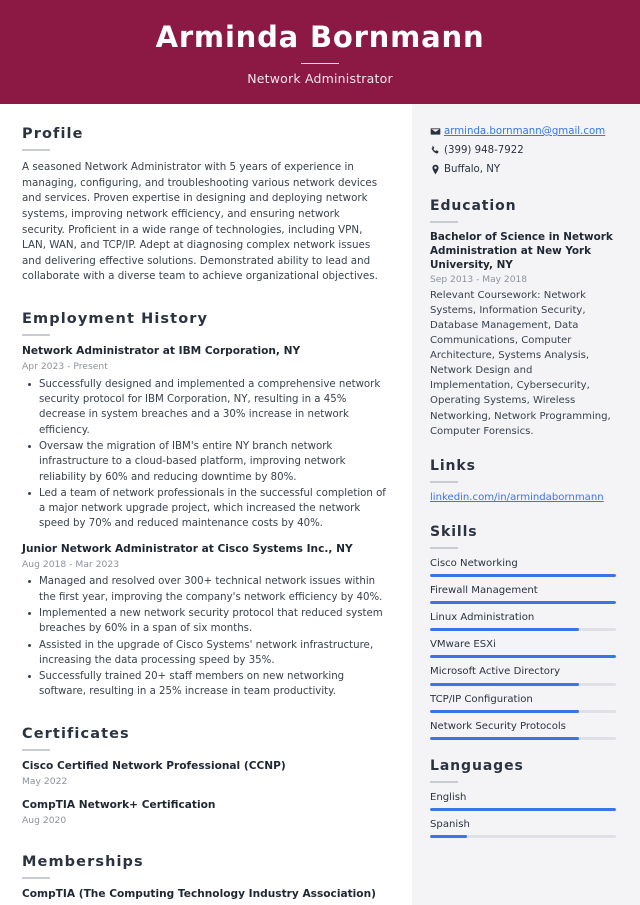 The height and width of the screenshot is (905, 640). I want to click on link-entry-list: linkedin.com/in/armindabornmann, so click(523, 498).